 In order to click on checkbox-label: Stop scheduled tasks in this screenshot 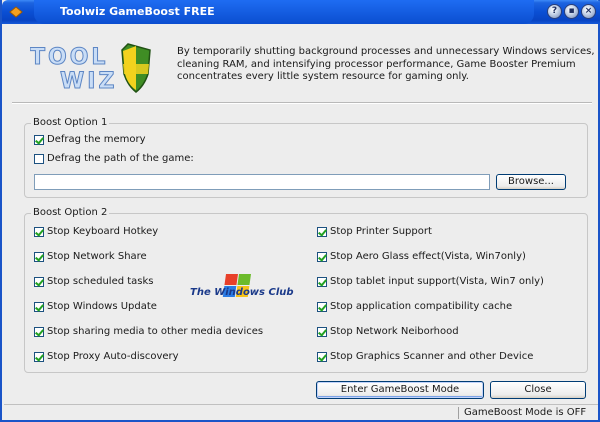, I will do `click(100, 281)`.